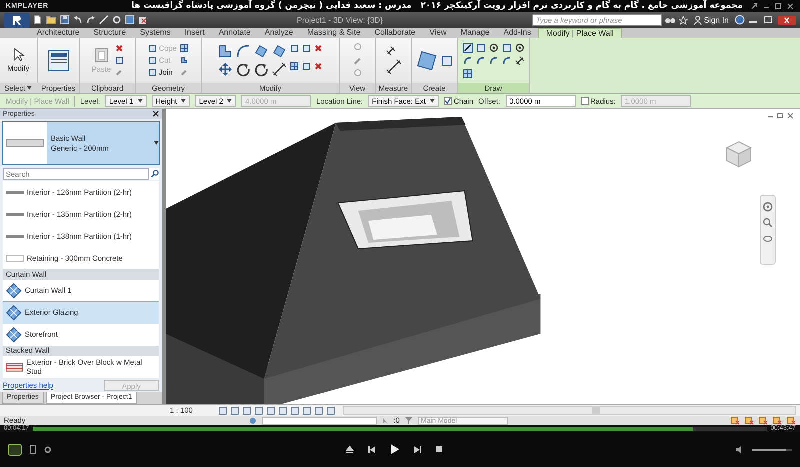 This screenshot has width=800, height=467. Describe the element at coordinates (143, 20) in the screenshot. I see `close-windows-icon` at that location.